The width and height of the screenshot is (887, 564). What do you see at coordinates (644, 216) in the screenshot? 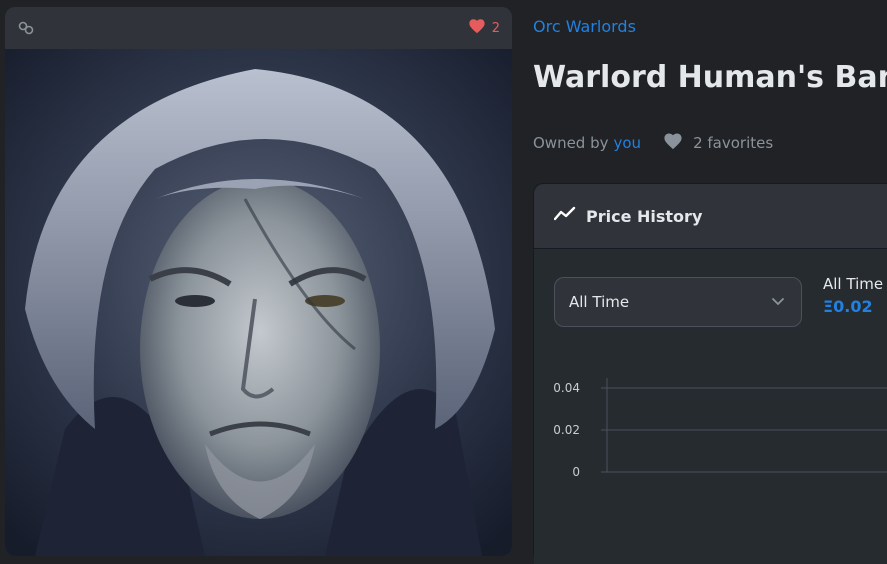
I see `price-history-title: Price History` at bounding box center [644, 216].